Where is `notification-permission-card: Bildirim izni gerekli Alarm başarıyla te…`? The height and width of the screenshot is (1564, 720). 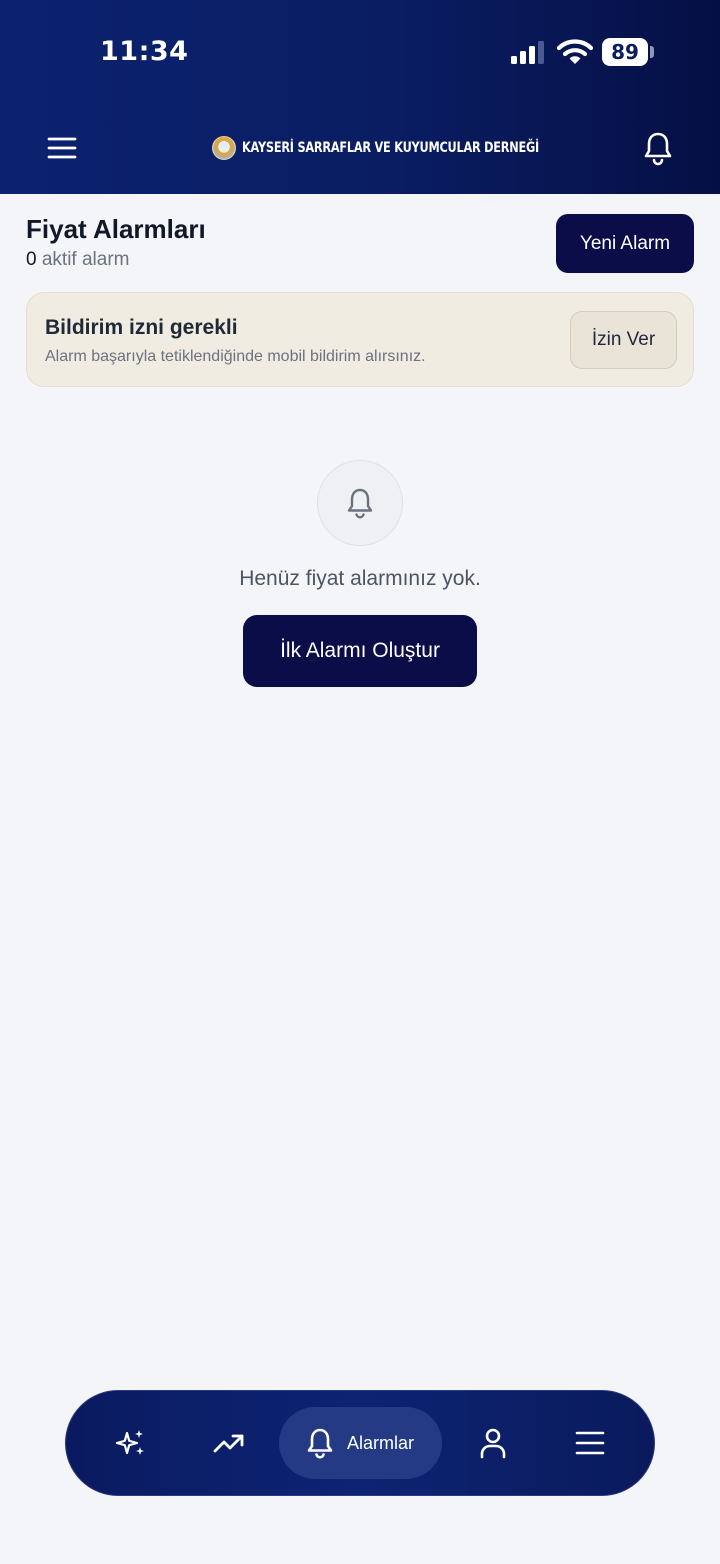
notification-permission-card: Bildirim izni gerekli Alarm başarıyla te… is located at coordinates (360, 339).